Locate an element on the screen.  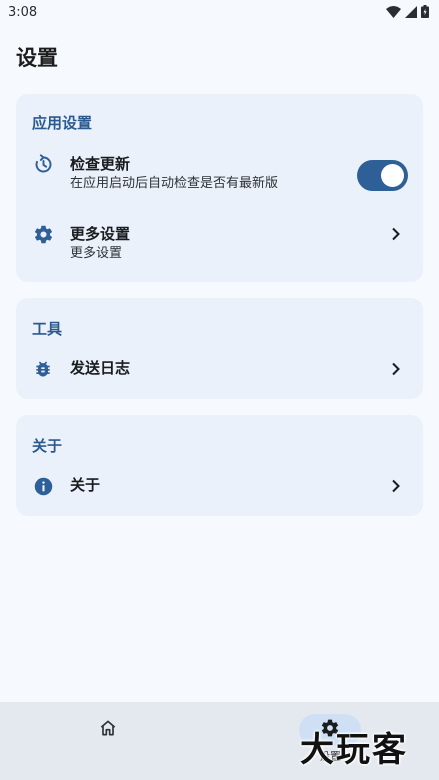
status-icons is located at coordinates (407, 12).